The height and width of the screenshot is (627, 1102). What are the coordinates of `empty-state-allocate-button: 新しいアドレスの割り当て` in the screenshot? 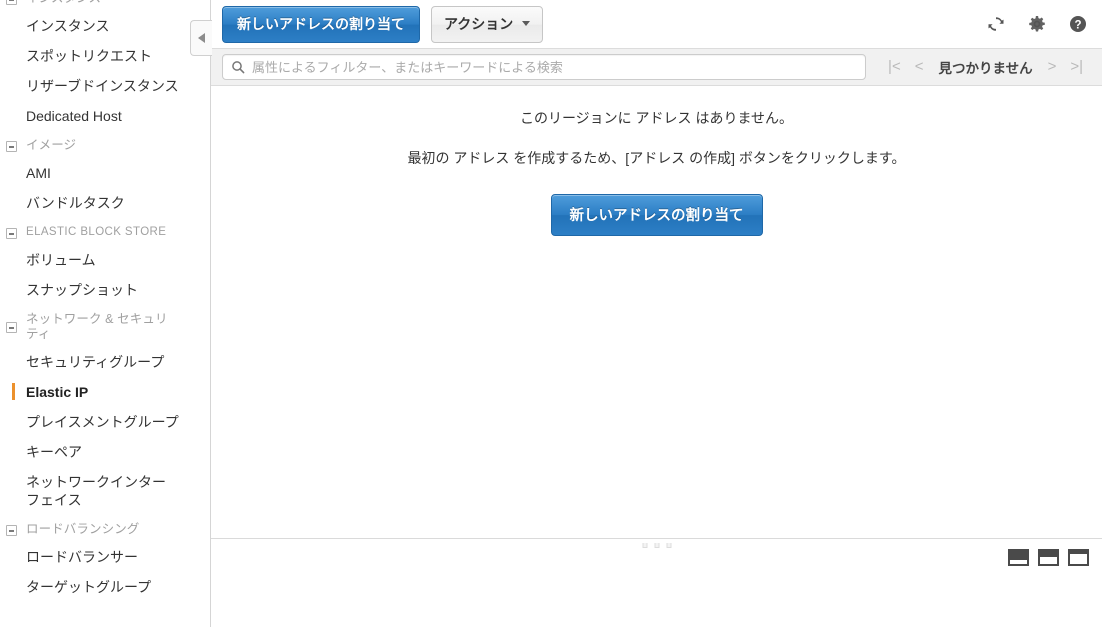 It's located at (656, 215).